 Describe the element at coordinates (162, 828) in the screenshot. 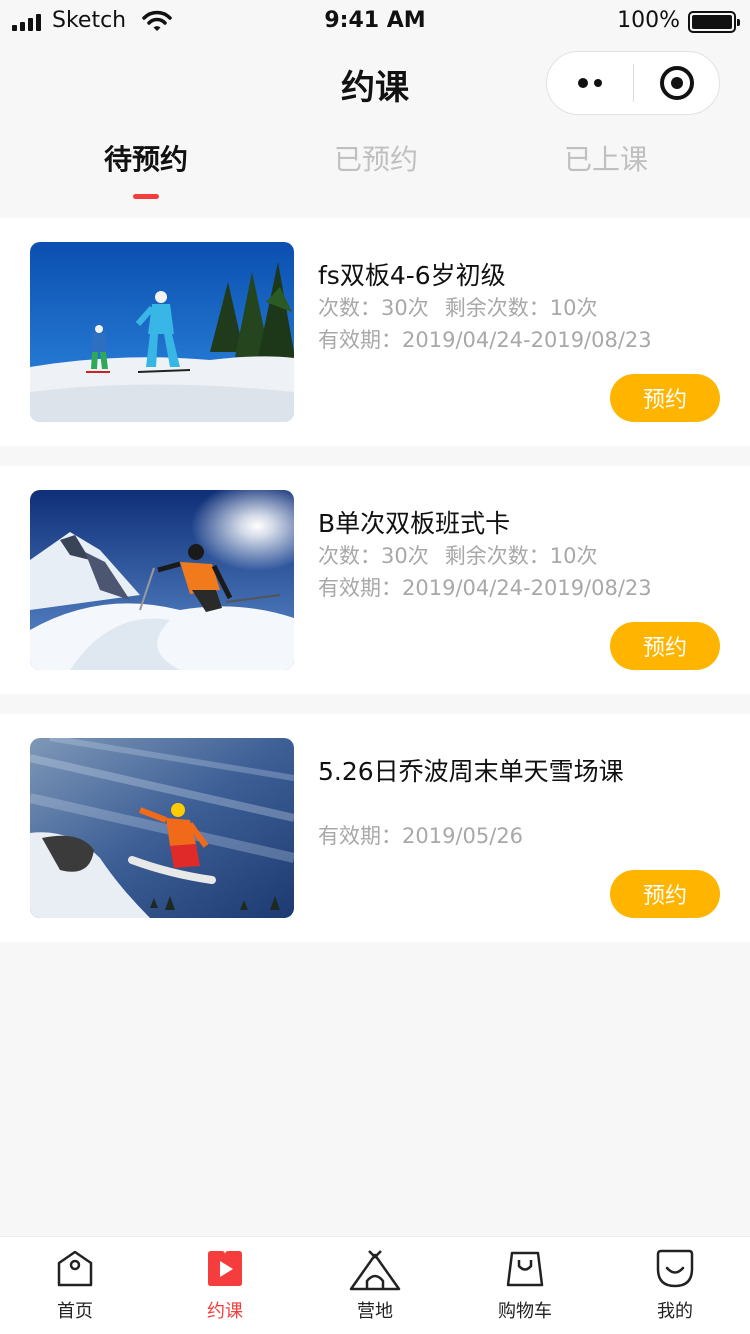

I see `course-image-snowboarder-jump` at that location.